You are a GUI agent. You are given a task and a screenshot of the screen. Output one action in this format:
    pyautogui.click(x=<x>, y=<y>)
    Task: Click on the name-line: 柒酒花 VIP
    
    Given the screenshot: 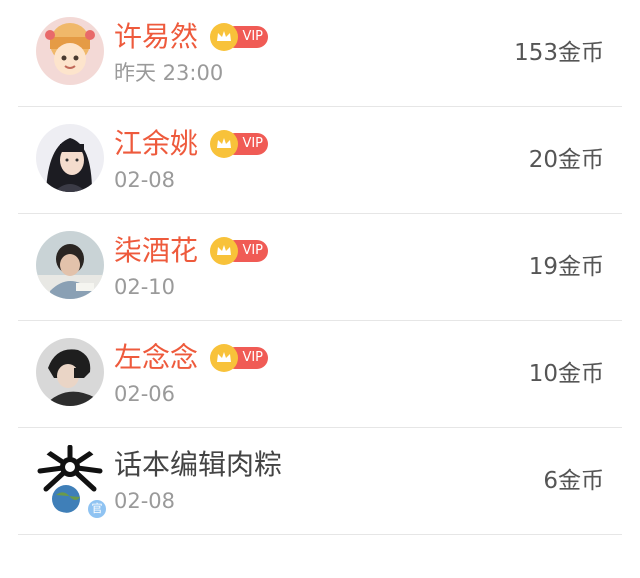 What is the action you would take?
    pyautogui.click(x=191, y=251)
    